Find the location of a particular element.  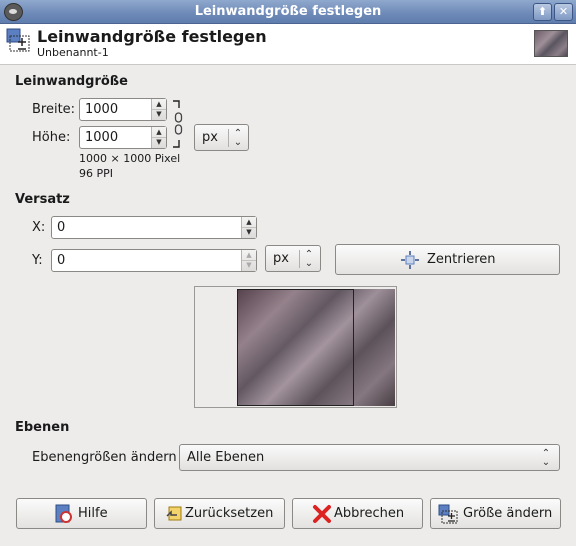

window-titlebar: Leinwandgröße festlegen ⬆ ✕ is located at coordinates (288, 12).